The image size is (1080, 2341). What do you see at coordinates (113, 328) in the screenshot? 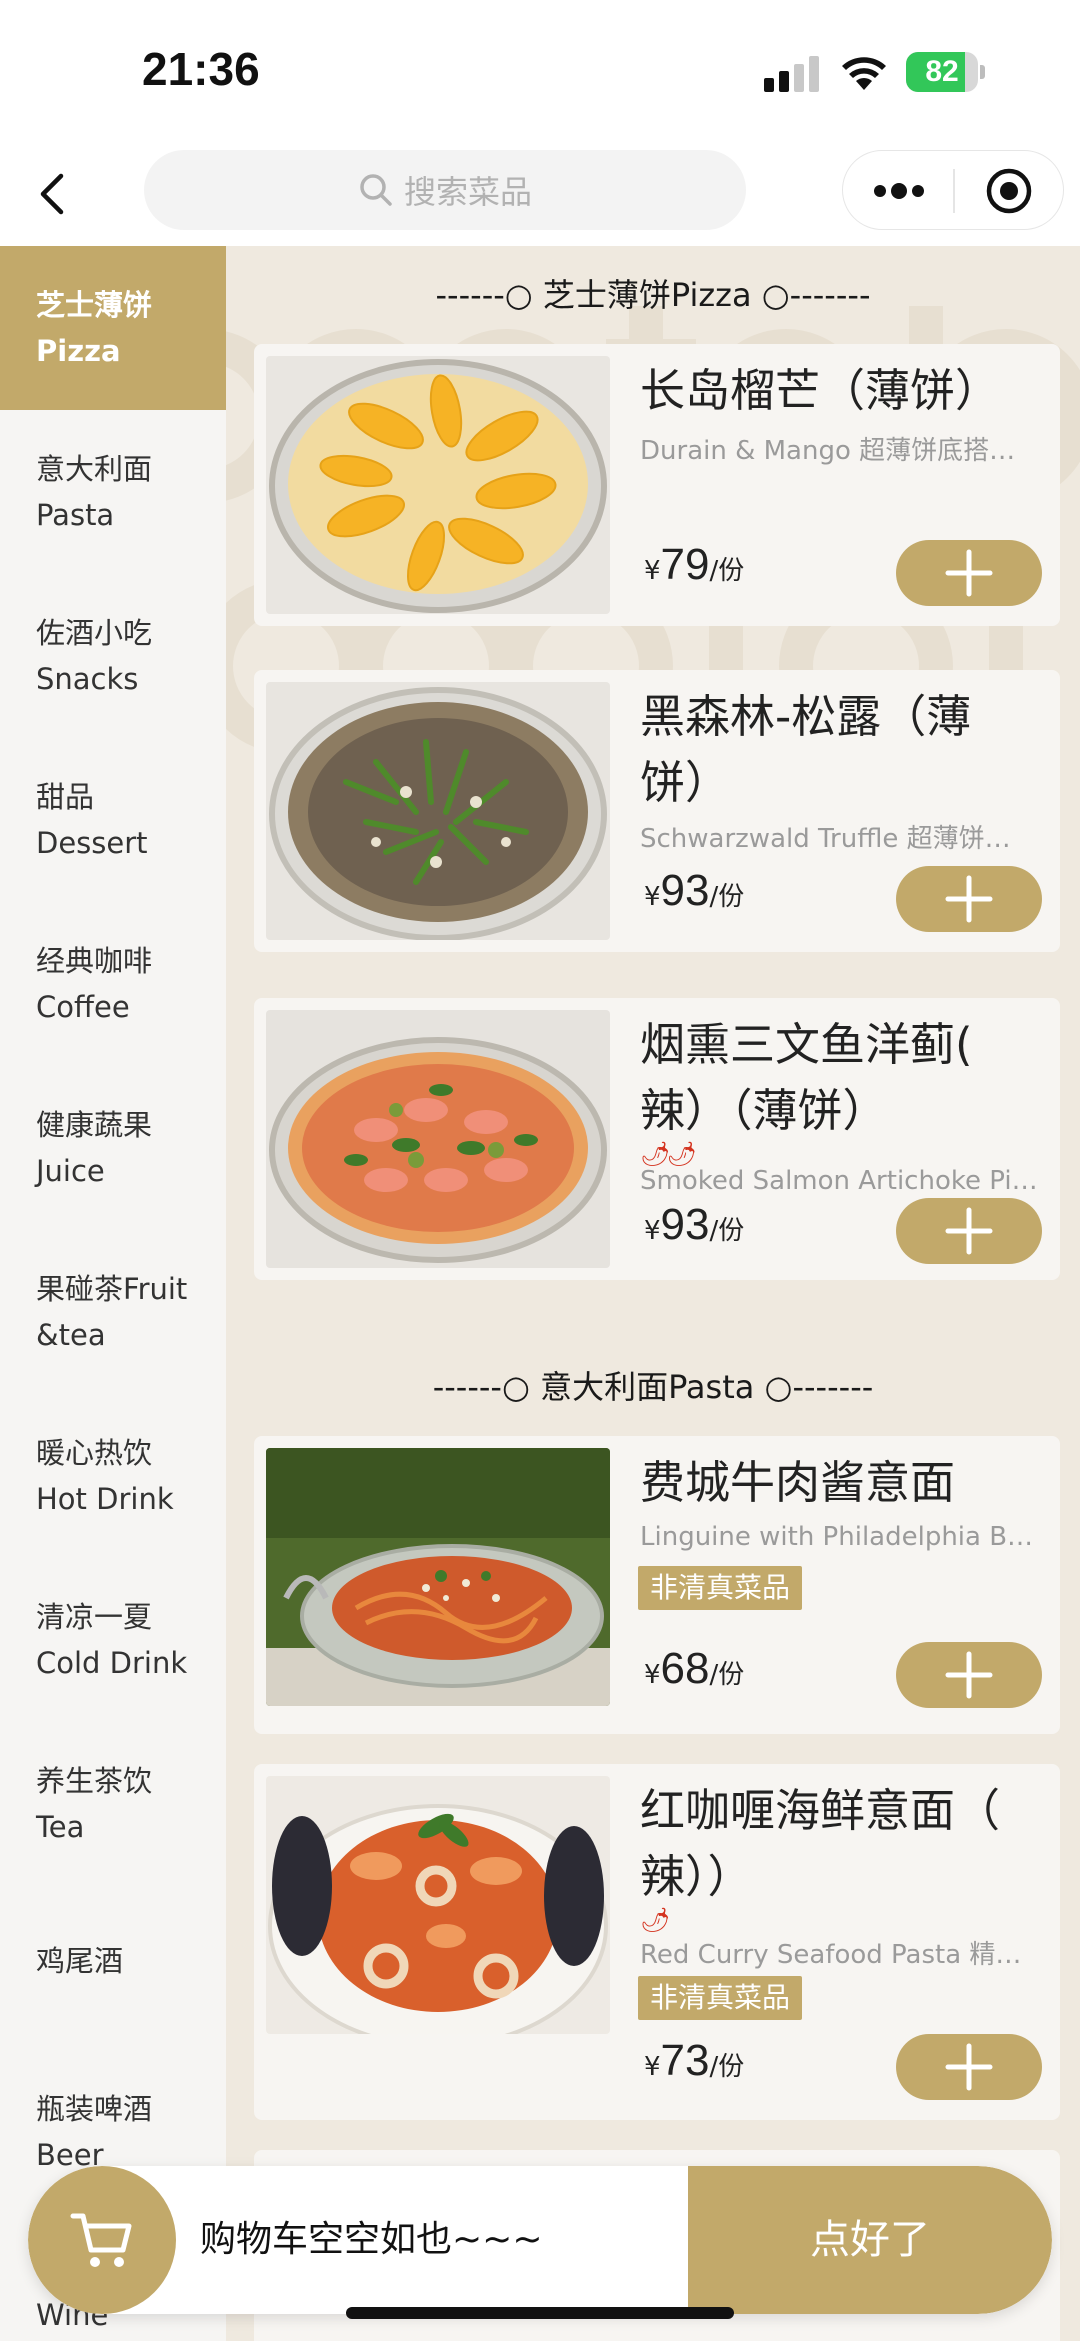
I see `sidebar-item-pizza: 芝士薄饼 Pizza` at bounding box center [113, 328].